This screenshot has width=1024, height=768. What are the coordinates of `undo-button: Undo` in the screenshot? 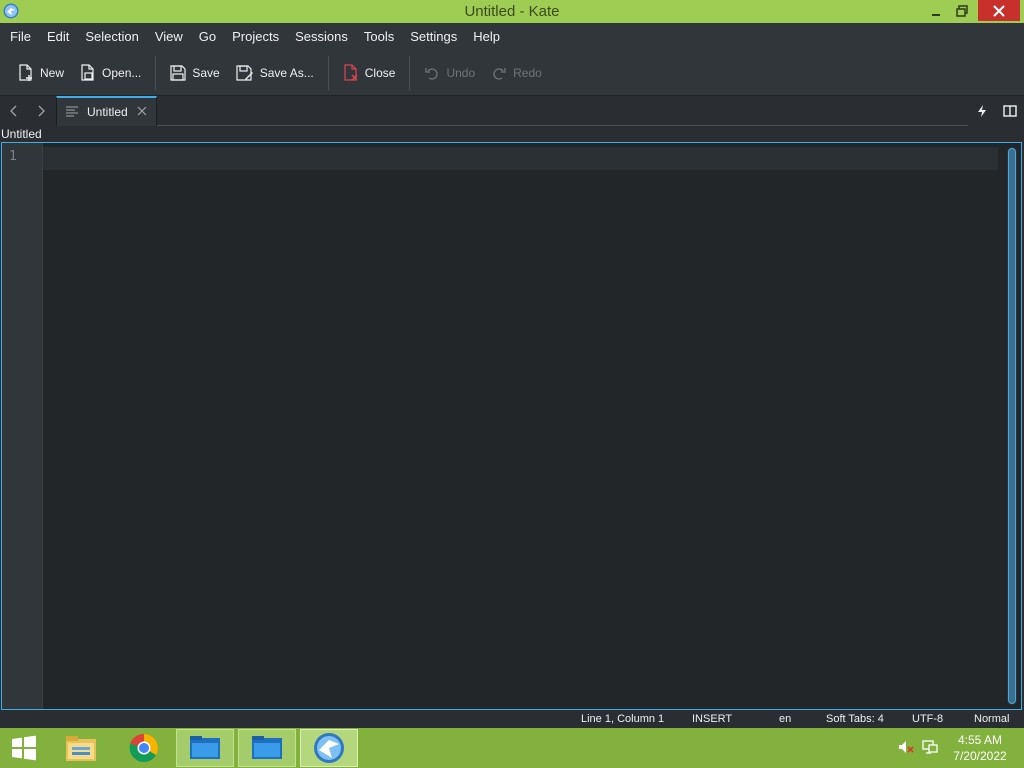 It's located at (449, 73).